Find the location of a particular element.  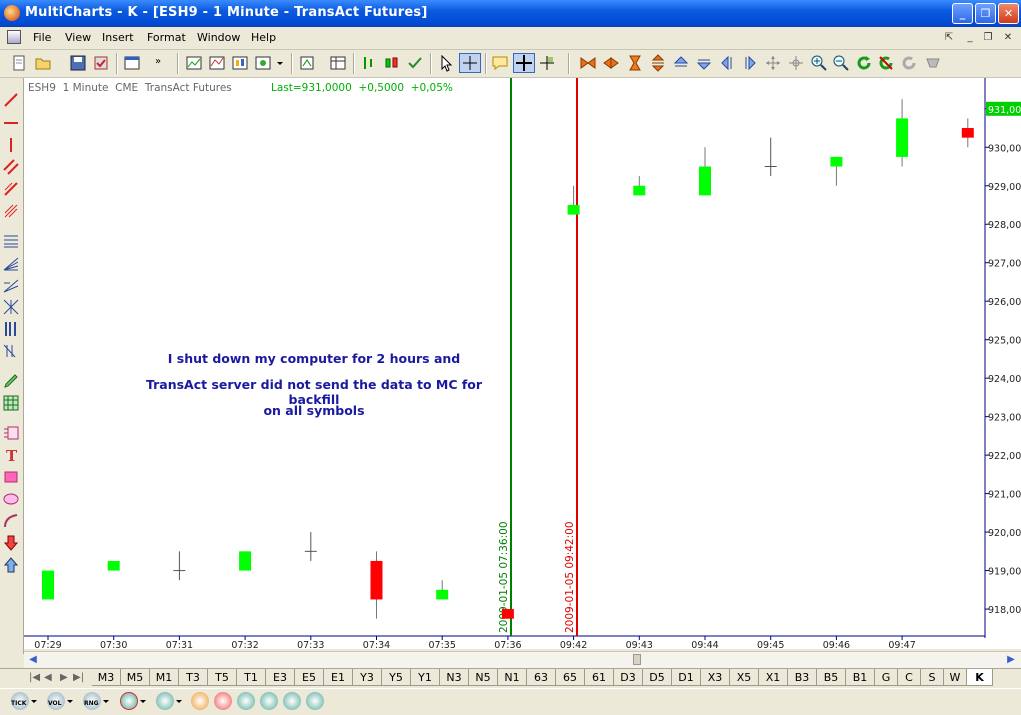

scroll-right-icon is located at coordinates (750, 63).